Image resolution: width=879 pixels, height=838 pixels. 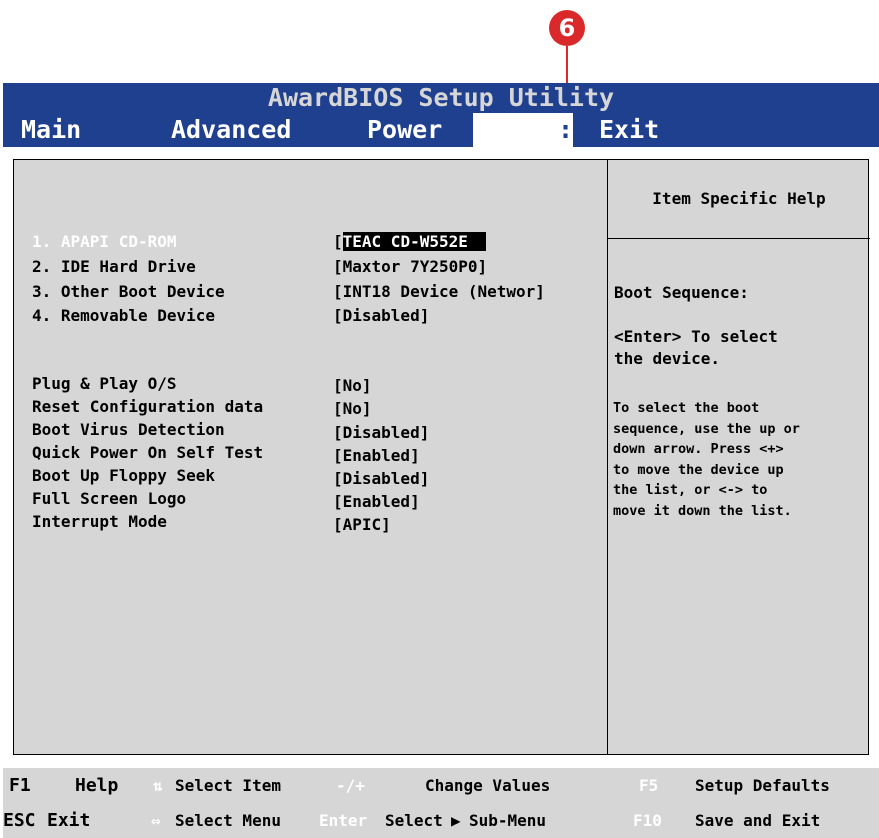 What do you see at coordinates (228, 820) in the screenshot?
I see `key-leftright-desc: Select Menu` at bounding box center [228, 820].